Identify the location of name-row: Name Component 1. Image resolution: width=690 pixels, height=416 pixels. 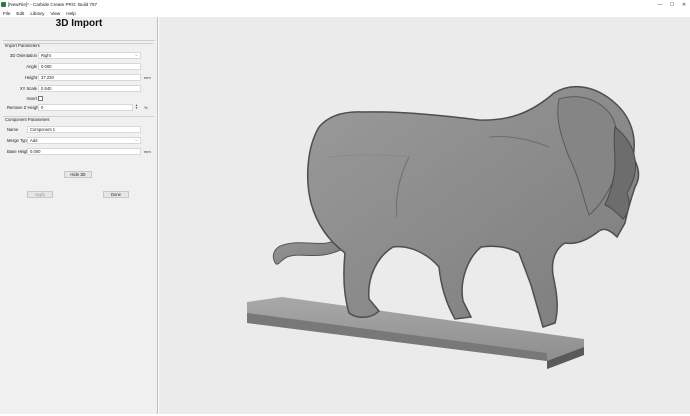
(79, 130).